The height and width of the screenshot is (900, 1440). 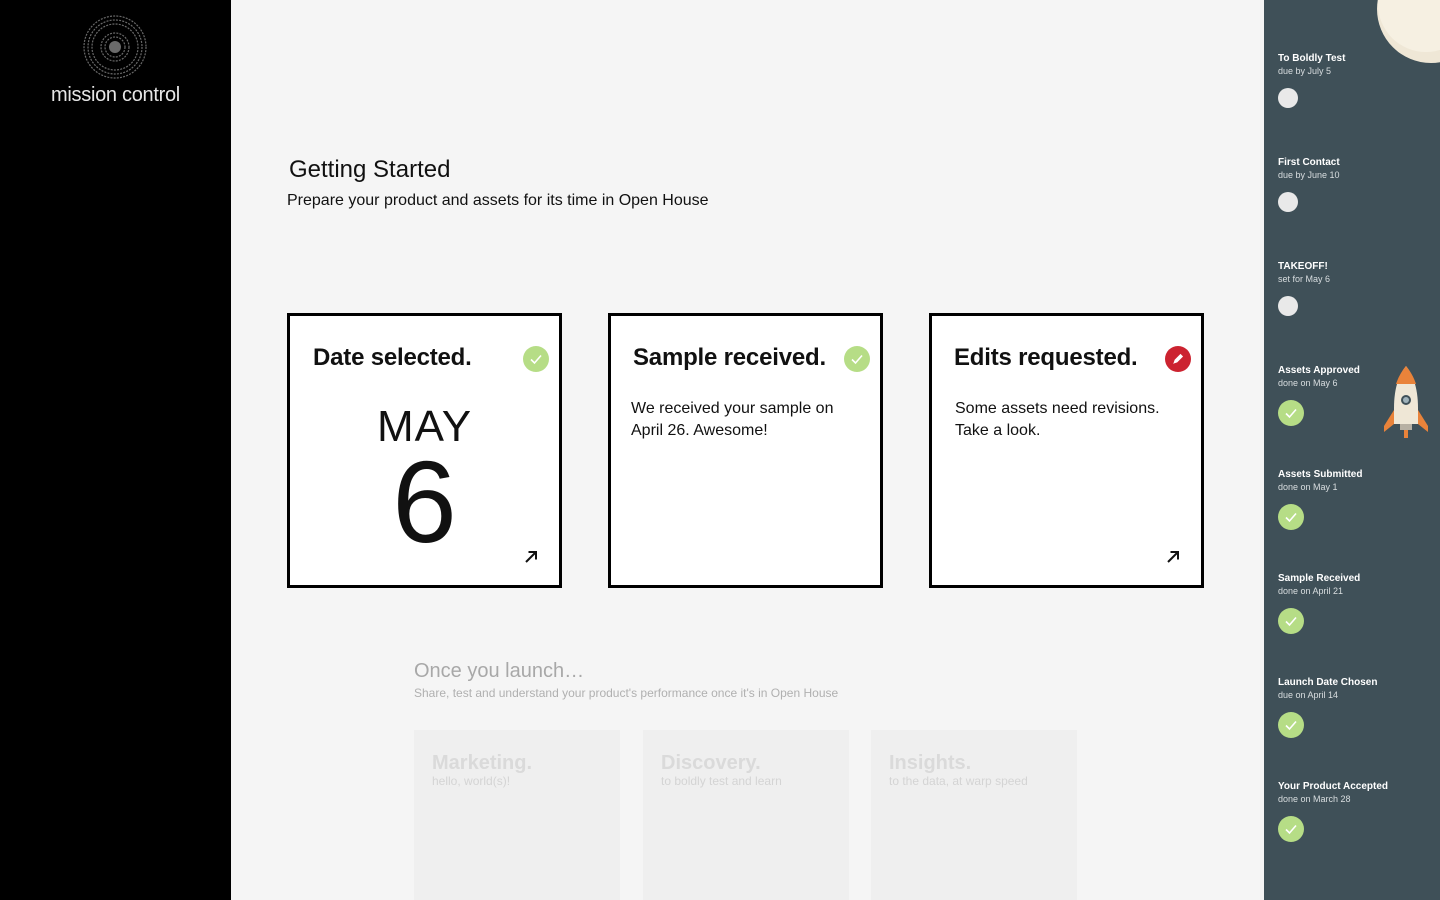 What do you see at coordinates (1408, 31) in the screenshot?
I see `moon-icon` at bounding box center [1408, 31].